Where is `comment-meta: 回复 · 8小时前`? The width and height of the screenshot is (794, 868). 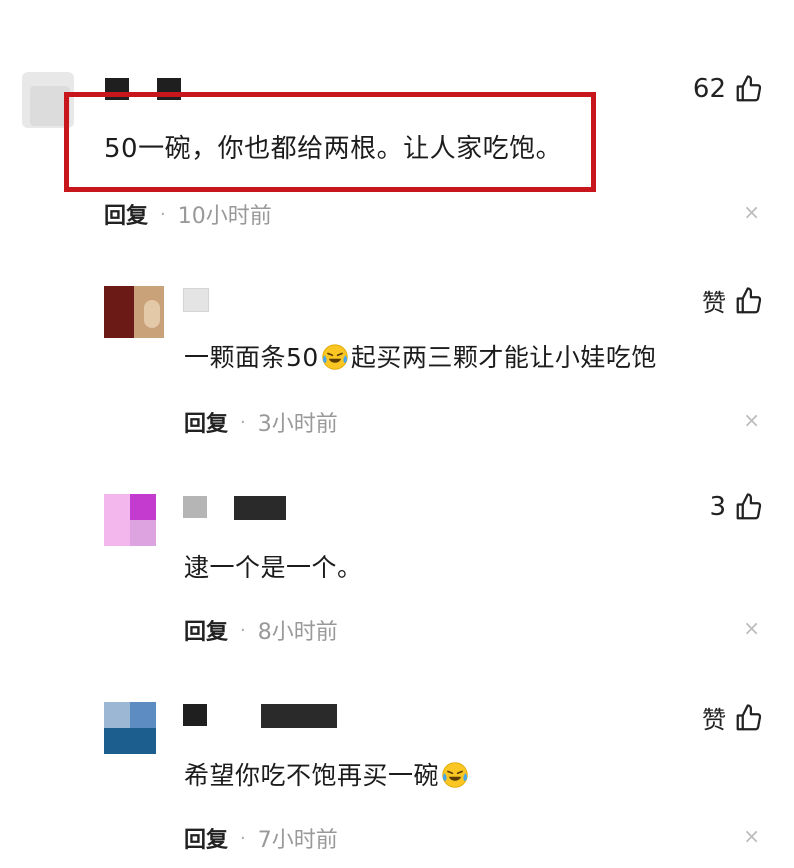 comment-meta: 回复 · 8小时前 is located at coordinates (261, 630).